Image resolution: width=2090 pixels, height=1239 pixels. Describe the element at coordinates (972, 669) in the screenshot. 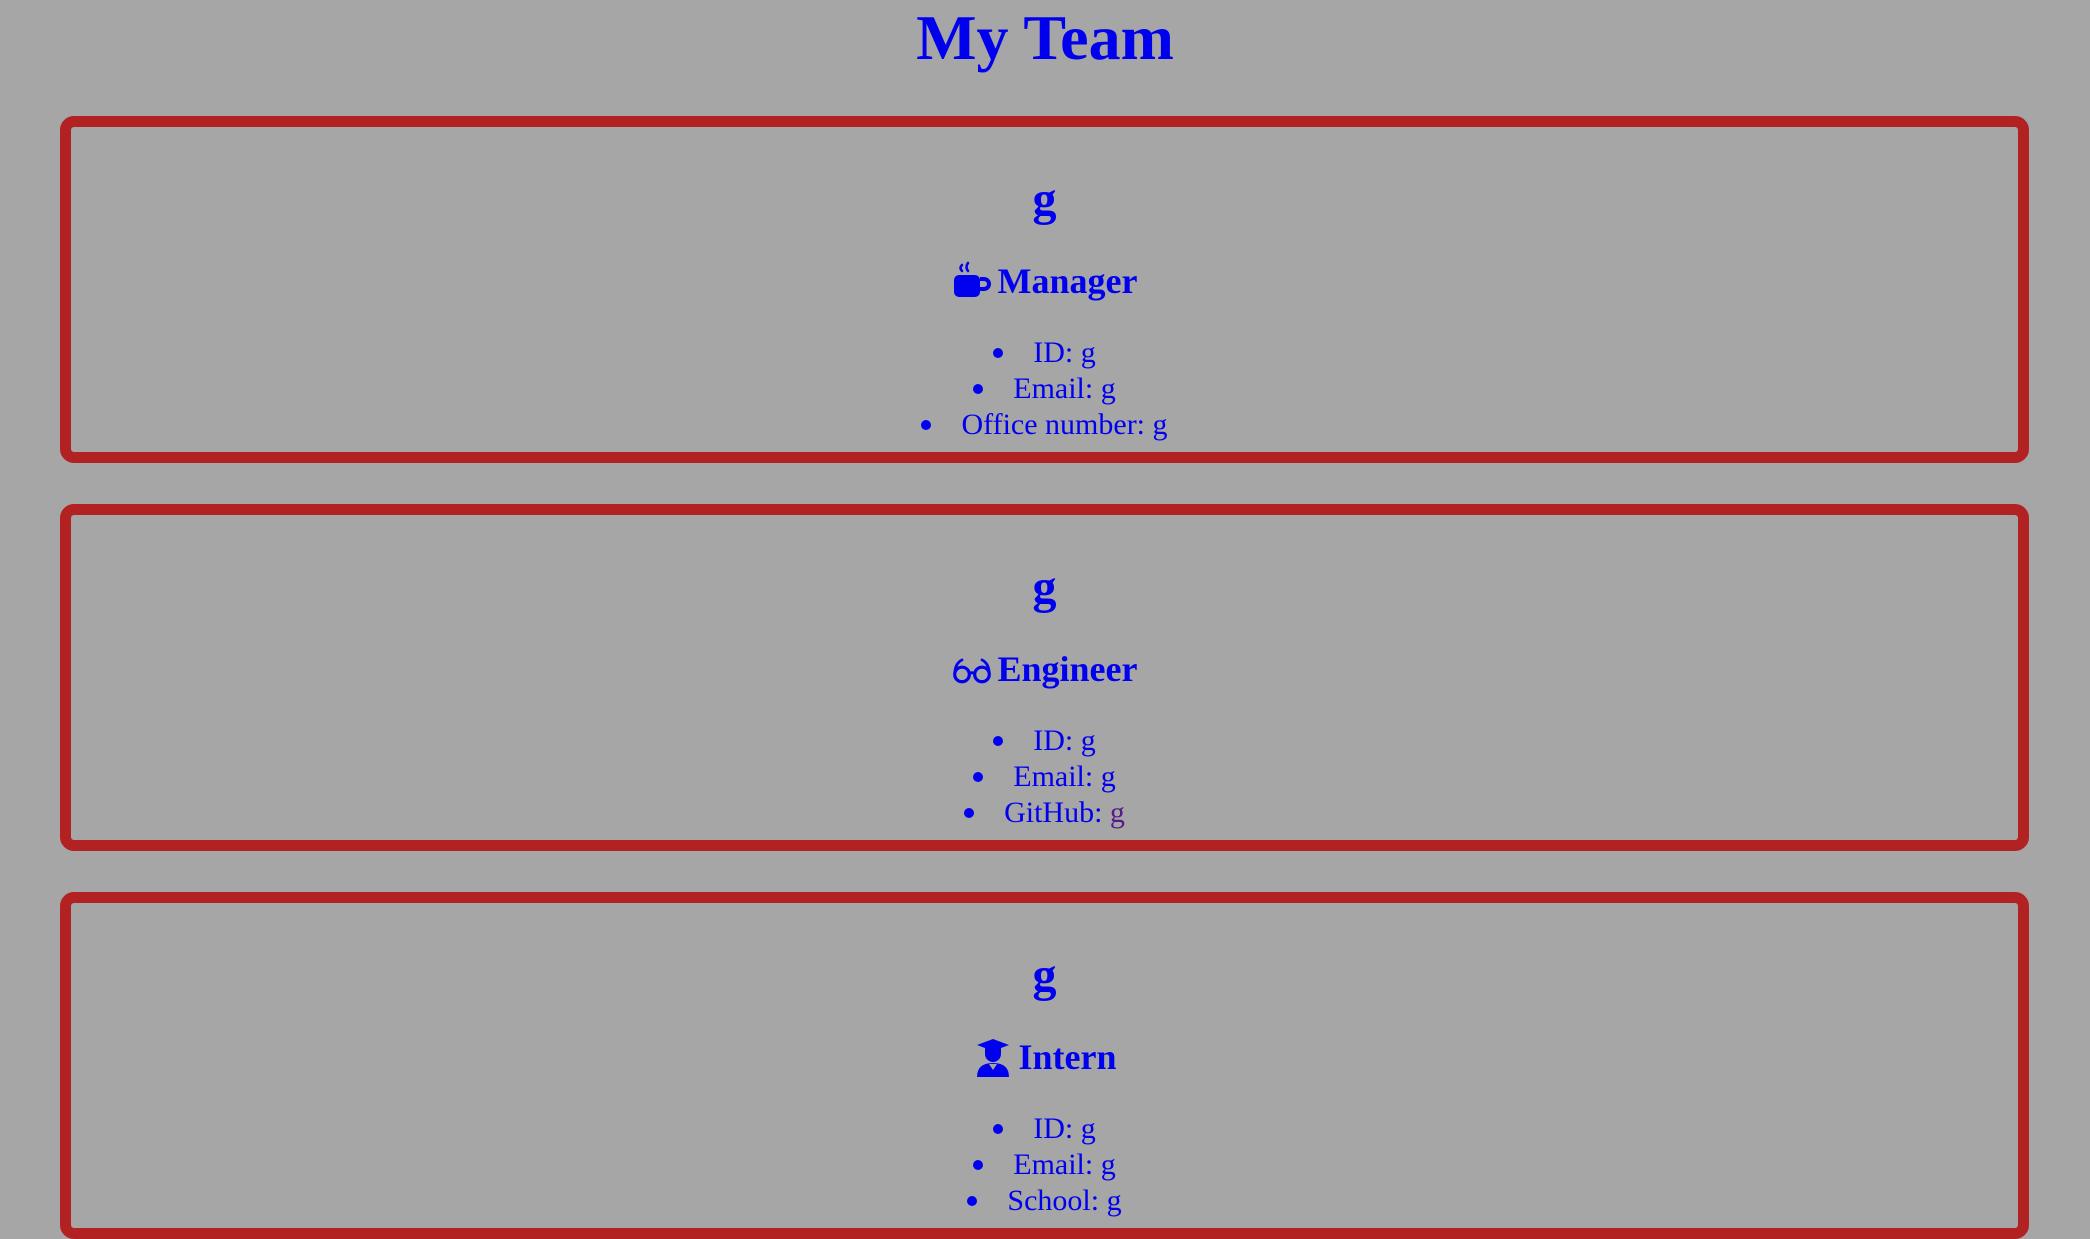

I see `glasses-icon` at that location.